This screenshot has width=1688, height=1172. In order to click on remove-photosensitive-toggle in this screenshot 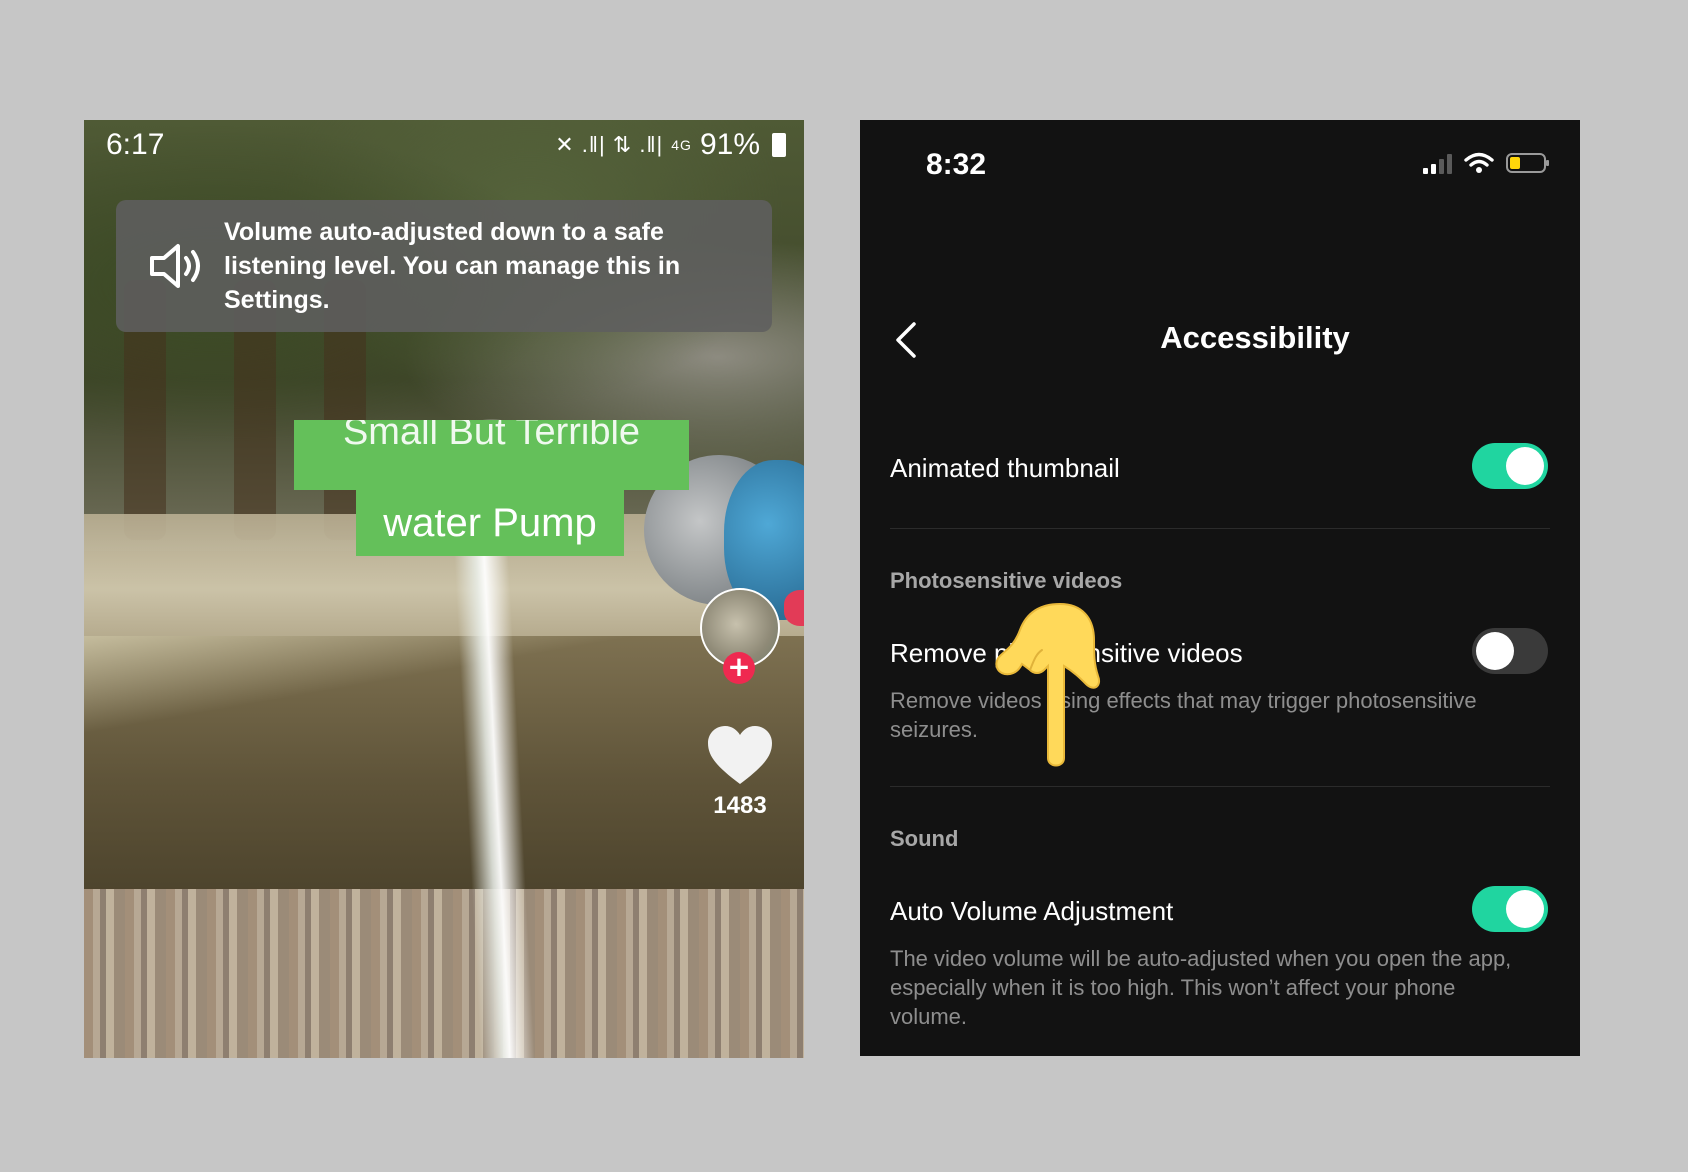, I will do `click(1510, 651)`.